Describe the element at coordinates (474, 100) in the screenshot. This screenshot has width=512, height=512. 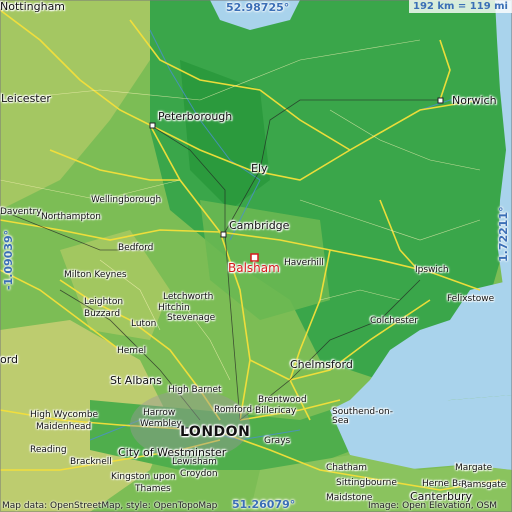
I see `place-norwich: Norwich` at that location.